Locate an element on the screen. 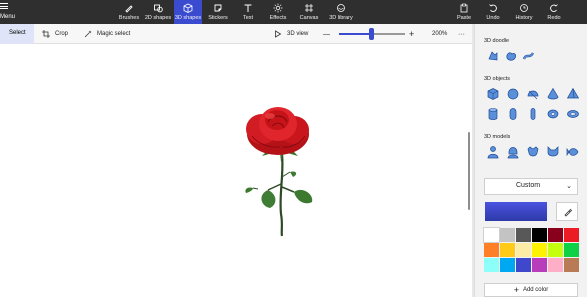 The image size is (587, 297). tube-icon is located at coordinates (533, 114).